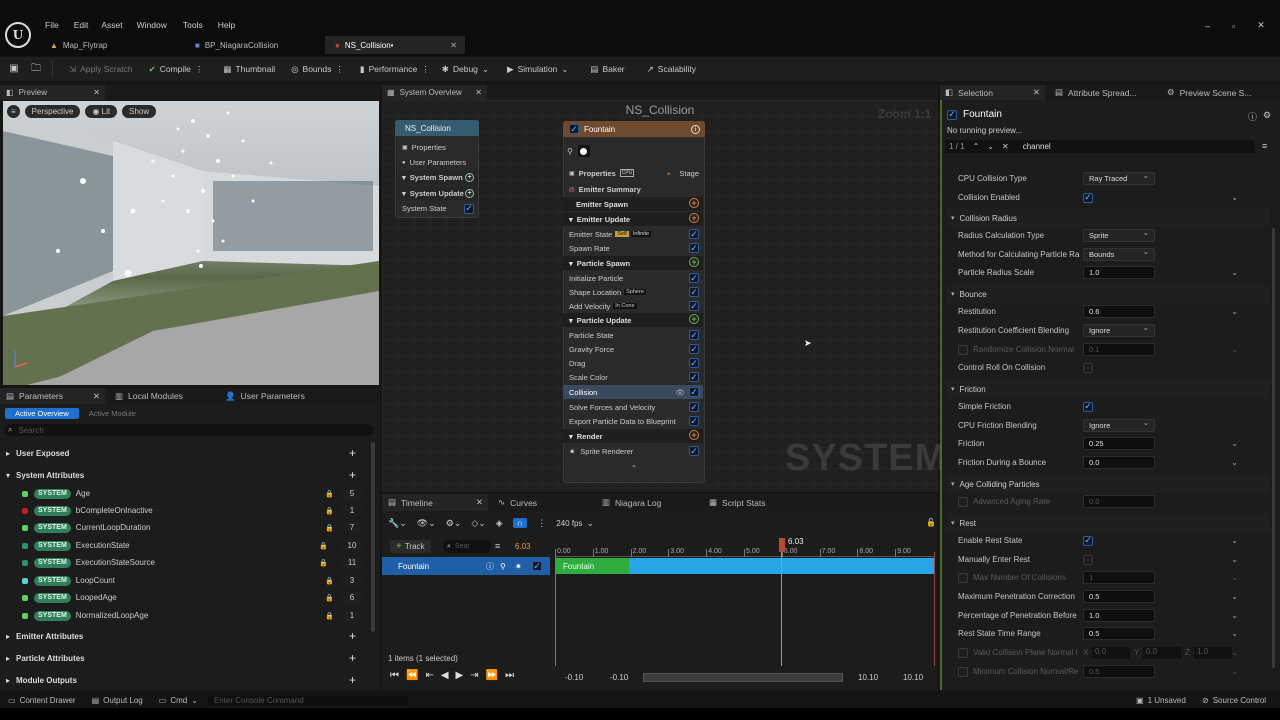  I want to click on prop-dropdown: Sprite, so click(1119, 235).